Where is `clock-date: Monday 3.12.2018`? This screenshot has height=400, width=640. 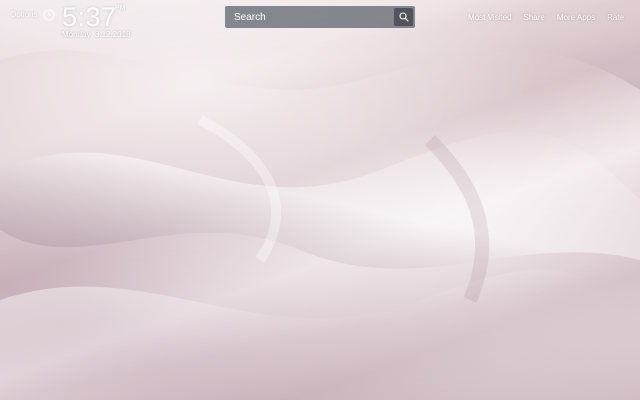 clock-date: Monday 3.12.2018 is located at coordinates (96, 34).